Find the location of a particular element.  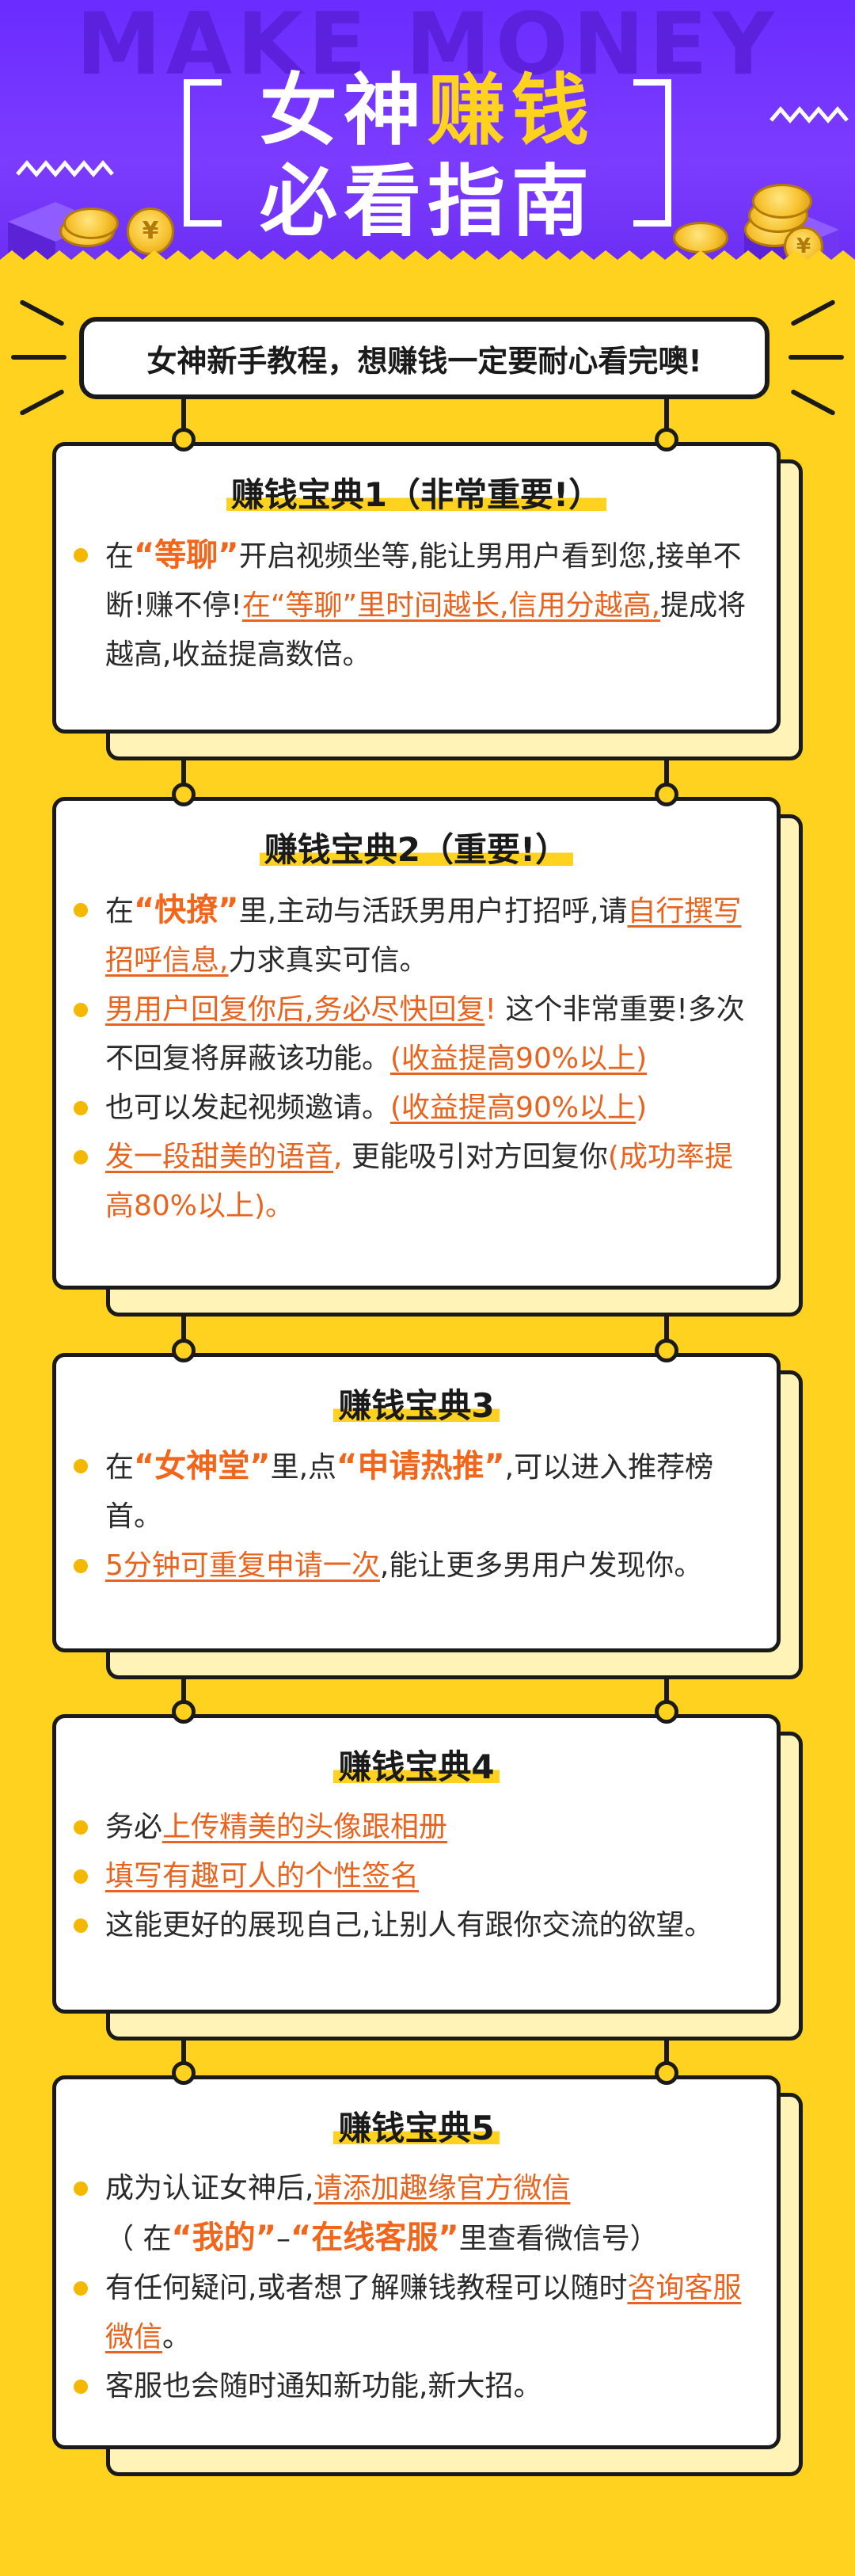

card-title: 赚钱宝典5 is located at coordinates (416, 2126).